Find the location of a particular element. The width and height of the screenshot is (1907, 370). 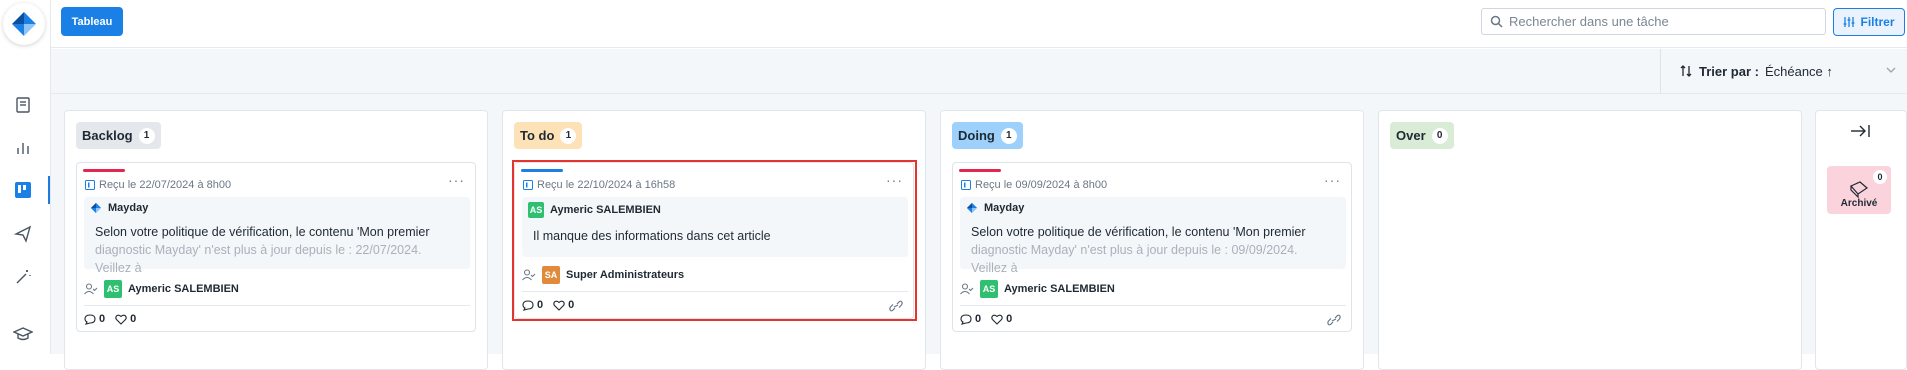

send-icon is located at coordinates (23, 234).